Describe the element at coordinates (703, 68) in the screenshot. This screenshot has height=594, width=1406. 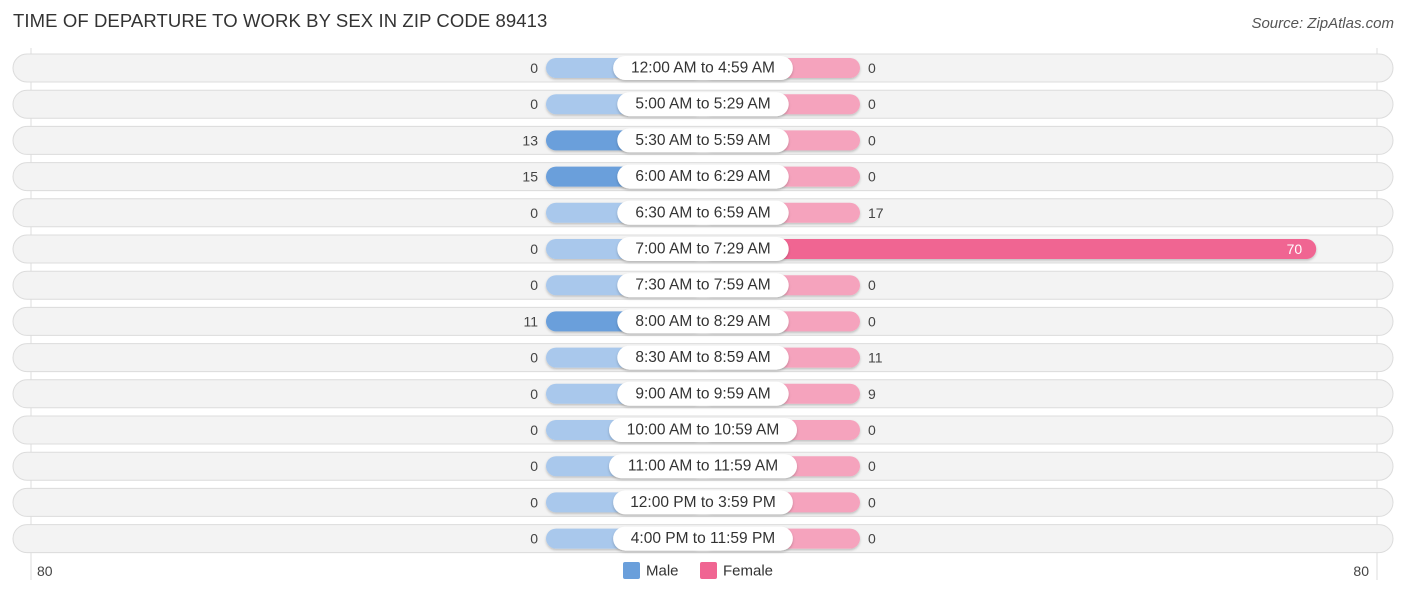
I see `category-label: 12:00 AM to 4:59 AM` at that location.